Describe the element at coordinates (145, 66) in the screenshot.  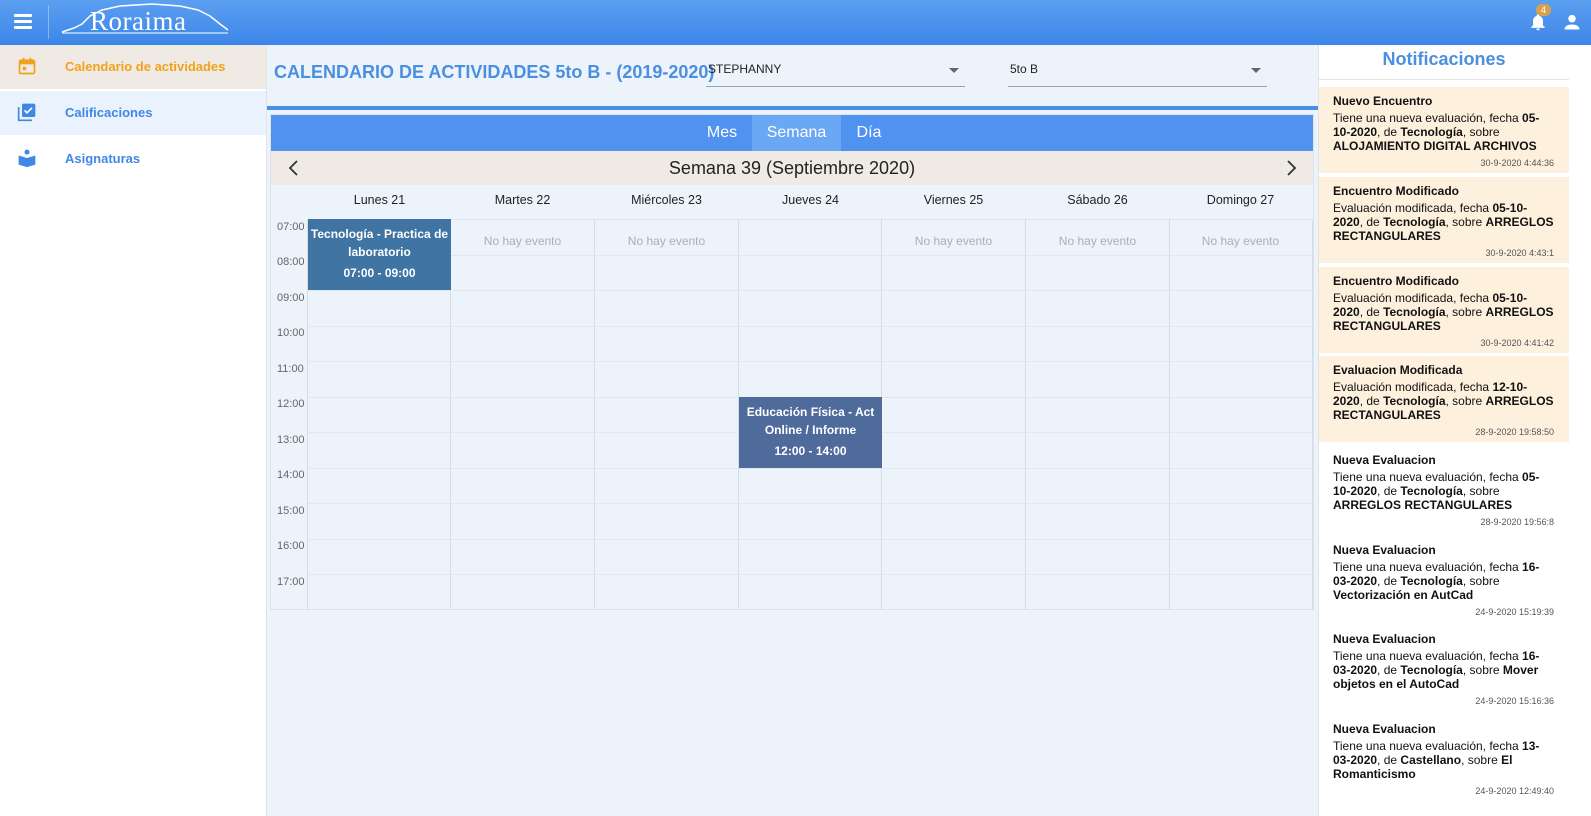
I see `sidebar-item-label: Calendario de actividades` at that location.